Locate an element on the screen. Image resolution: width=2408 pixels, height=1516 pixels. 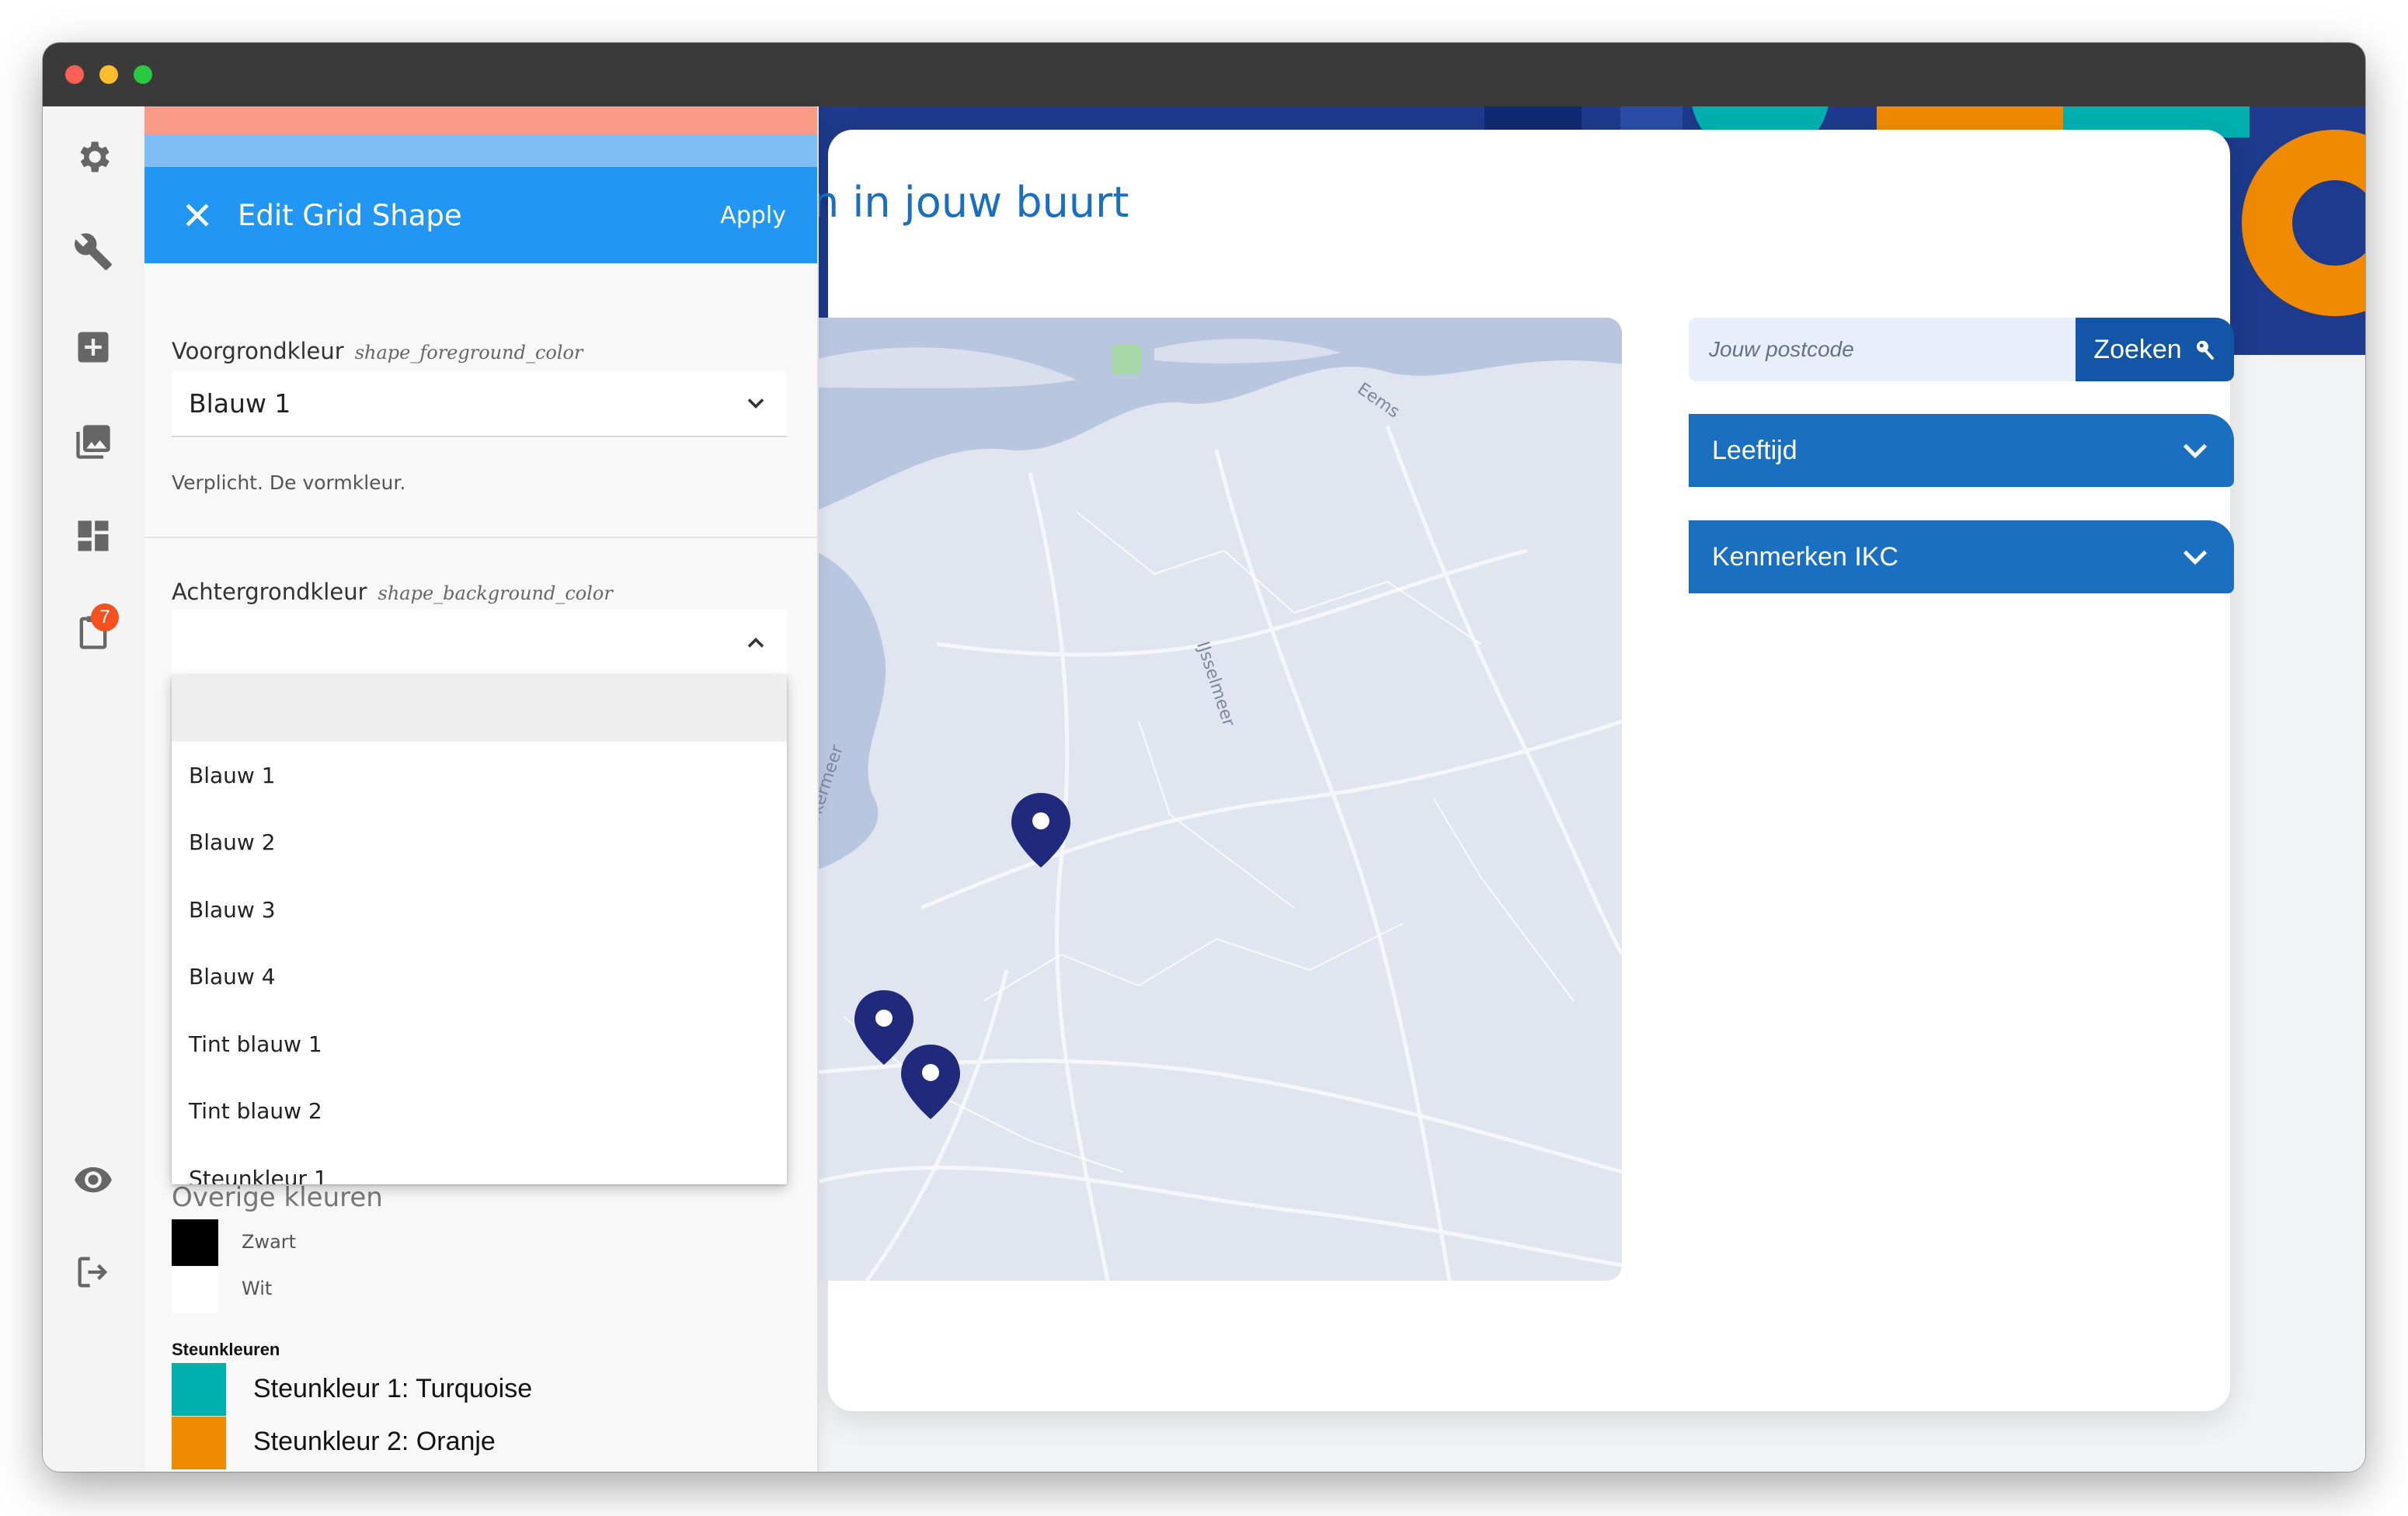
page-heading: n in jouw buurt is located at coordinates (971, 202).